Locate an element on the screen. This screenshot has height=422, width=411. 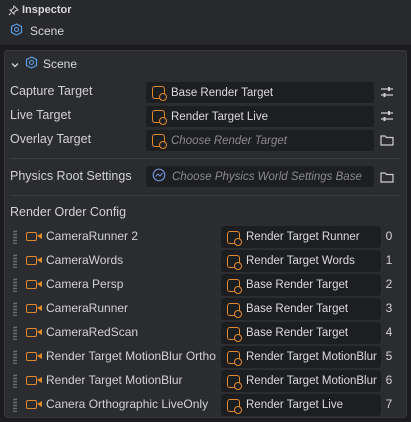
list-item: CameraRunner Base Render Target 3 is located at coordinates (205, 309).